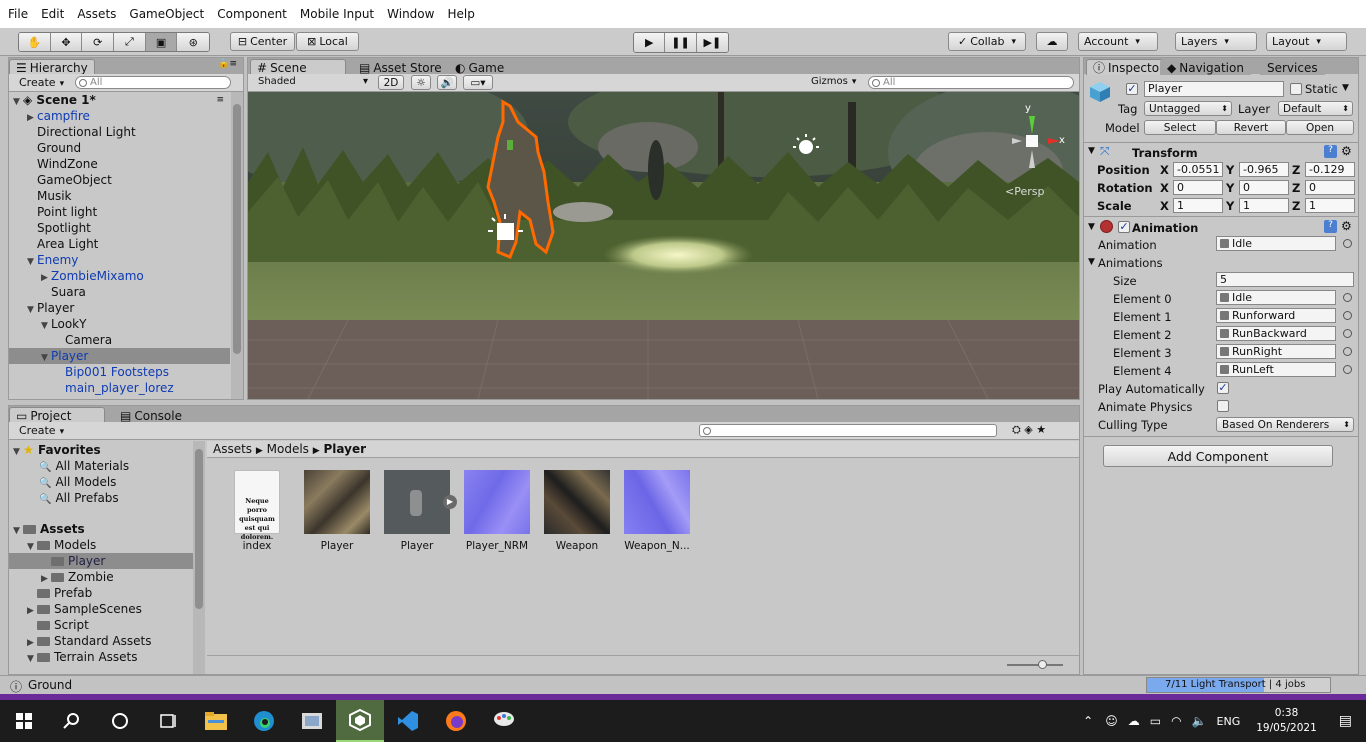  What do you see at coordinates (119, 228) in the screenshot?
I see `hierarchy-item: Spotlight` at bounding box center [119, 228].